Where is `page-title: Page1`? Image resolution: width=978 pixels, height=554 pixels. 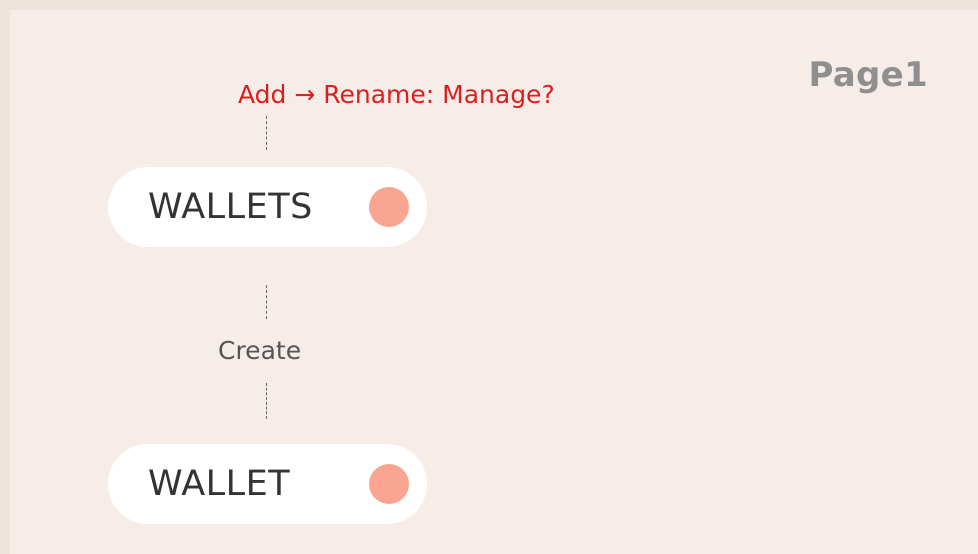 page-title: Page1 is located at coordinates (868, 75).